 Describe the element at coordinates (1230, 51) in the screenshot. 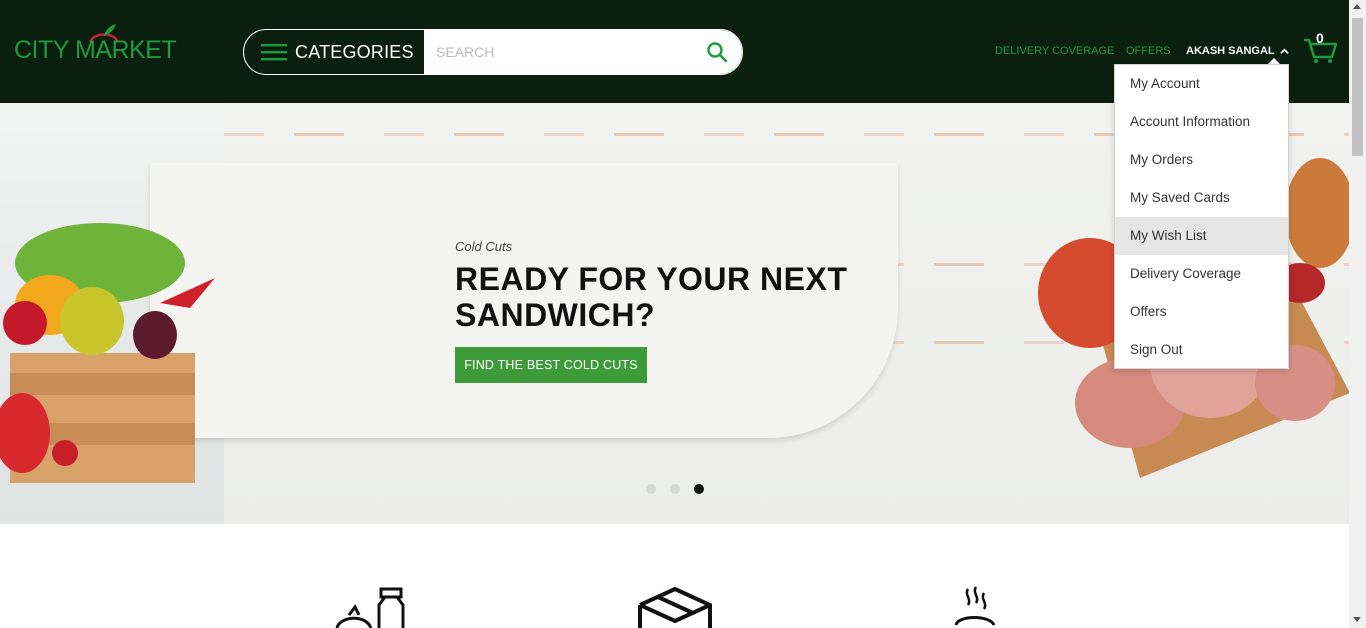

I see `user-name: AKASH SANGAL` at that location.